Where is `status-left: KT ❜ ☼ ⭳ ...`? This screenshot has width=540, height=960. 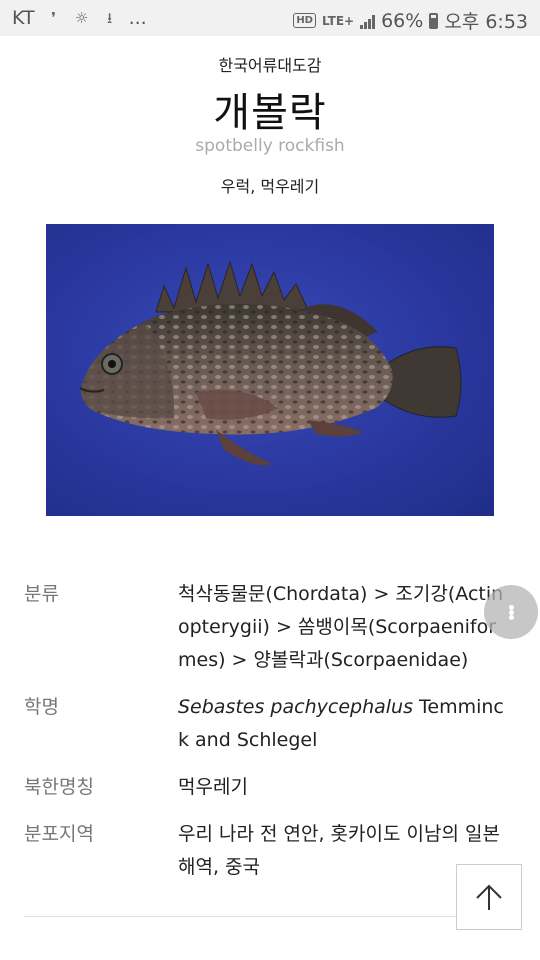
status-left: KT ❜ ☼ ⭳ ... is located at coordinates (79, 18).